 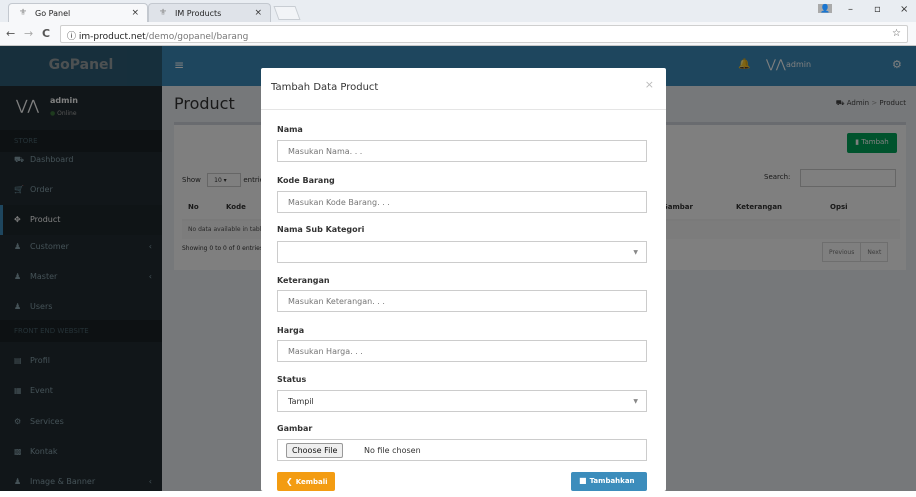 I want to click on no-file-text: No file chosen, so click(x=392, y=450).